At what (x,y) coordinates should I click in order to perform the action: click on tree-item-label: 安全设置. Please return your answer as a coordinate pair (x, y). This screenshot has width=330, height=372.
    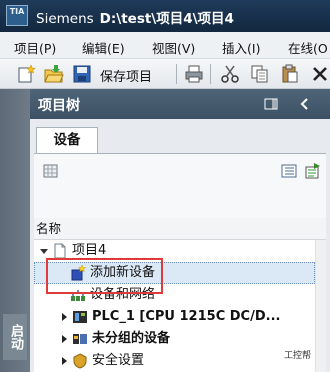
    Looking at the image, I should click on (118, 360).